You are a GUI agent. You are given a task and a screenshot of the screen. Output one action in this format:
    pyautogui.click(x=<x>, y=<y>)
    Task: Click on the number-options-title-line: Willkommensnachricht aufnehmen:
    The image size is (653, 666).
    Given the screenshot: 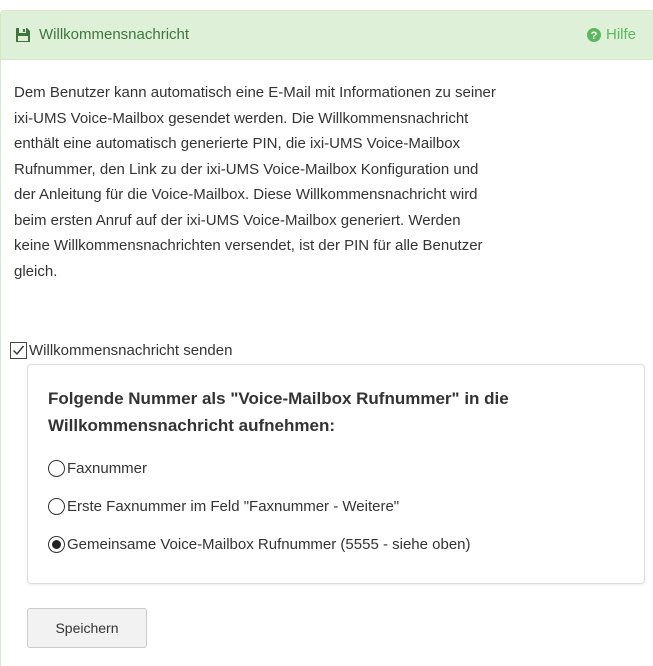 What is the action you would take?
    pyautogui.click(x=192, y=425)
    